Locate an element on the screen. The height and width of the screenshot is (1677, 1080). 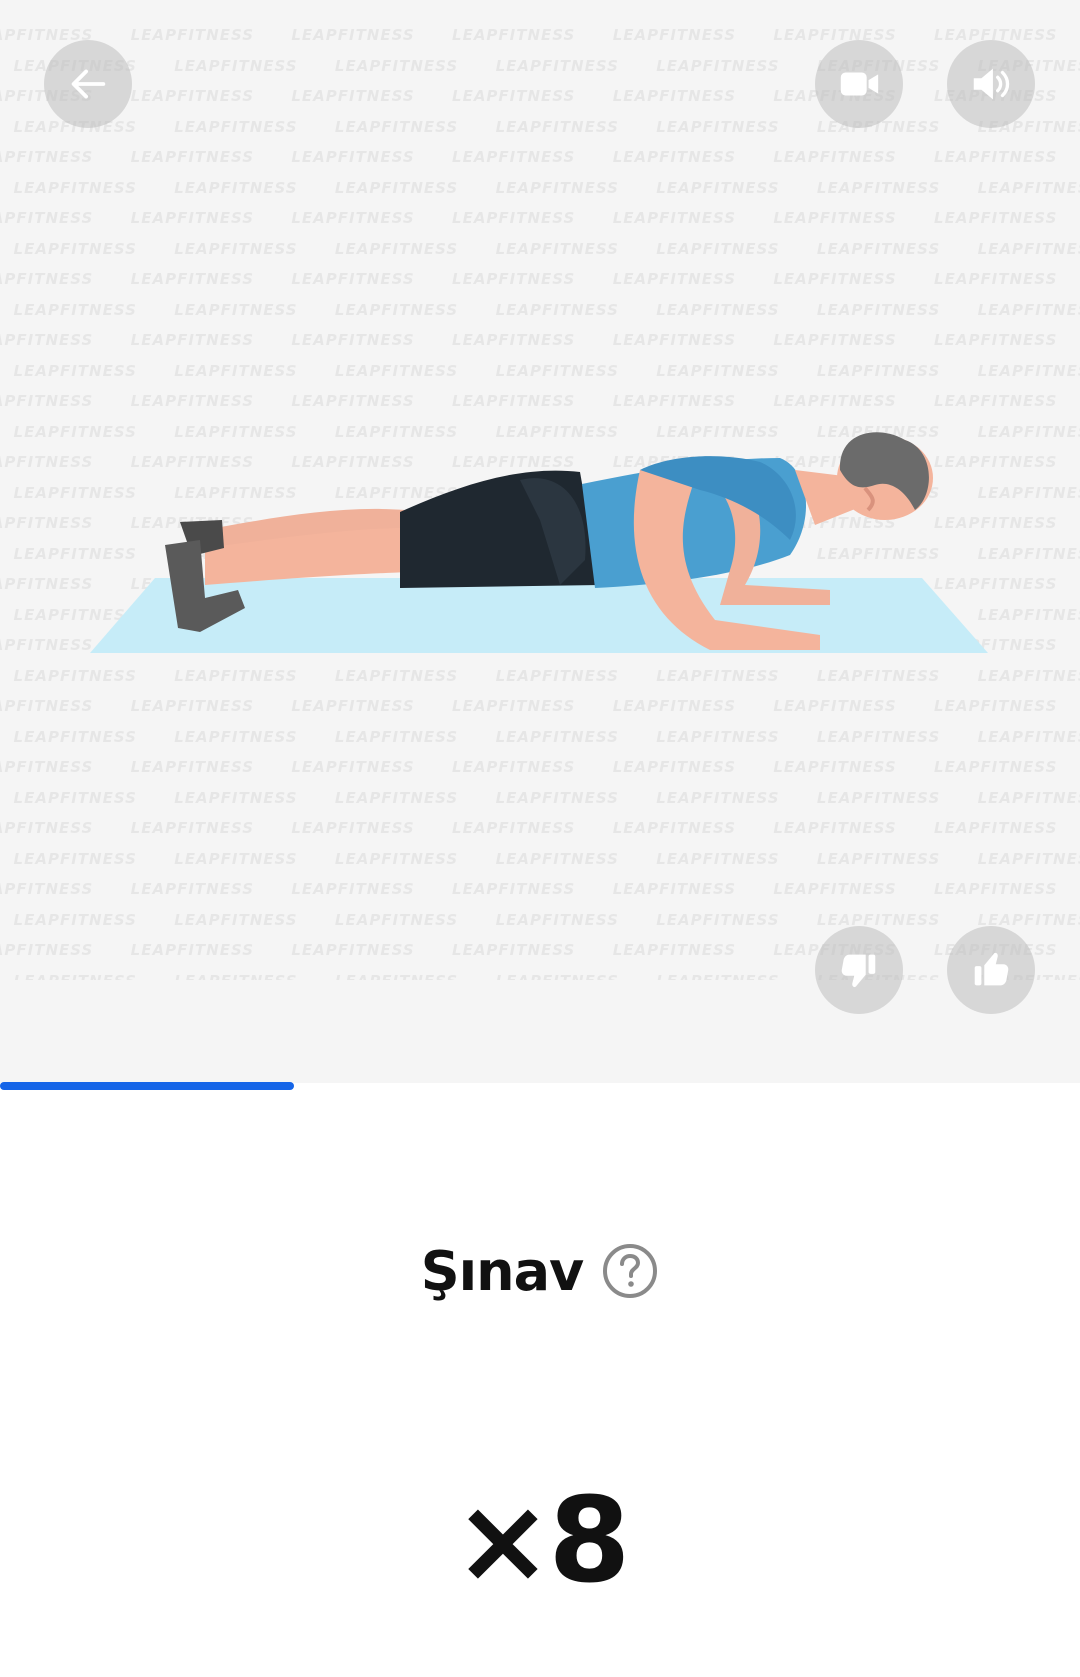
exercise-progress-bar is located at coordinates (540, 1086).